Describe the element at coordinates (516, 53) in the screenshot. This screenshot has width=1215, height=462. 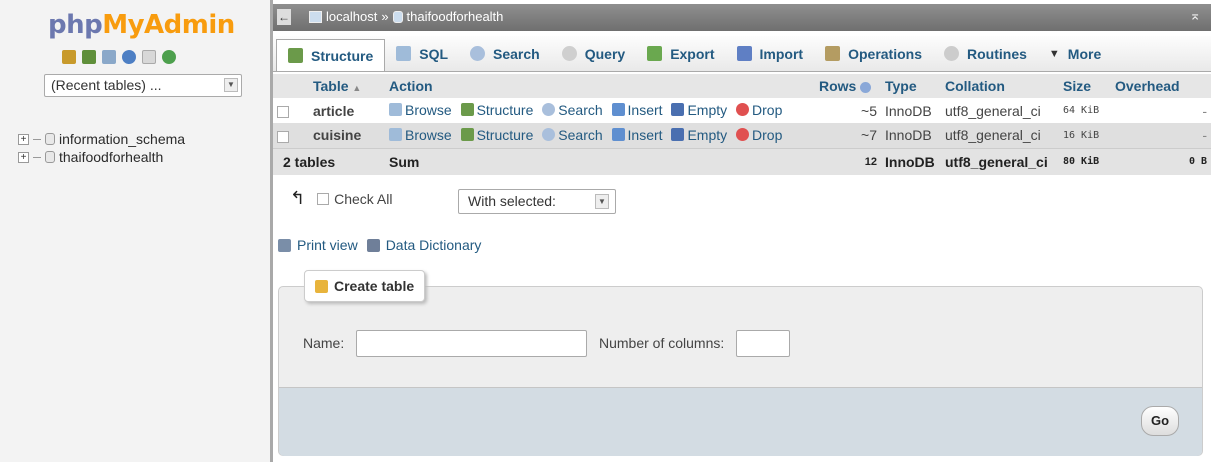
I see `tab-label: Search` at that location.